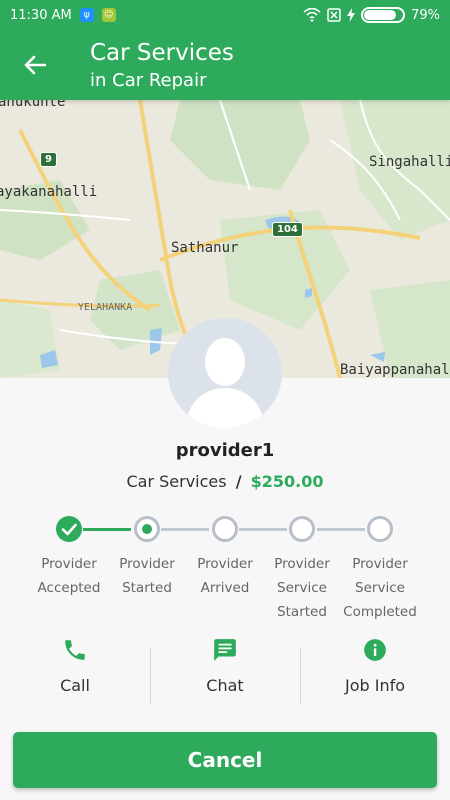  I want to click on step-service-completed: Provider Service Completed, so click(380, 569).